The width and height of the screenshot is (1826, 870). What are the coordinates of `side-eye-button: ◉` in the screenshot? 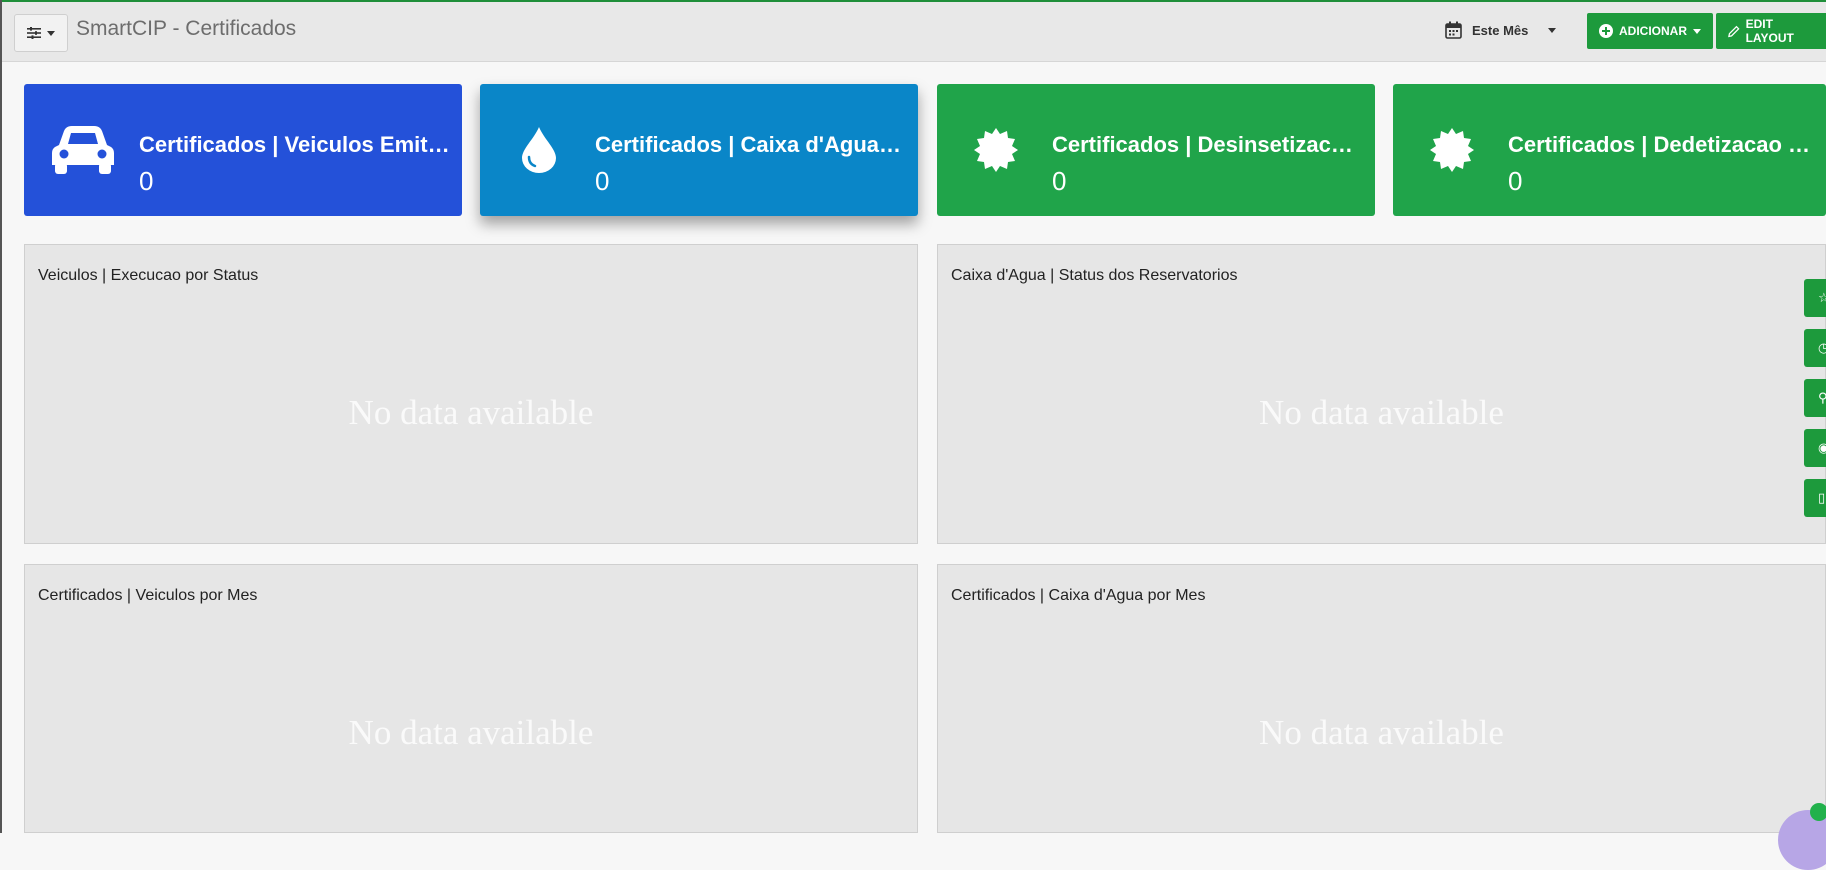 It's located at (1815, 448).